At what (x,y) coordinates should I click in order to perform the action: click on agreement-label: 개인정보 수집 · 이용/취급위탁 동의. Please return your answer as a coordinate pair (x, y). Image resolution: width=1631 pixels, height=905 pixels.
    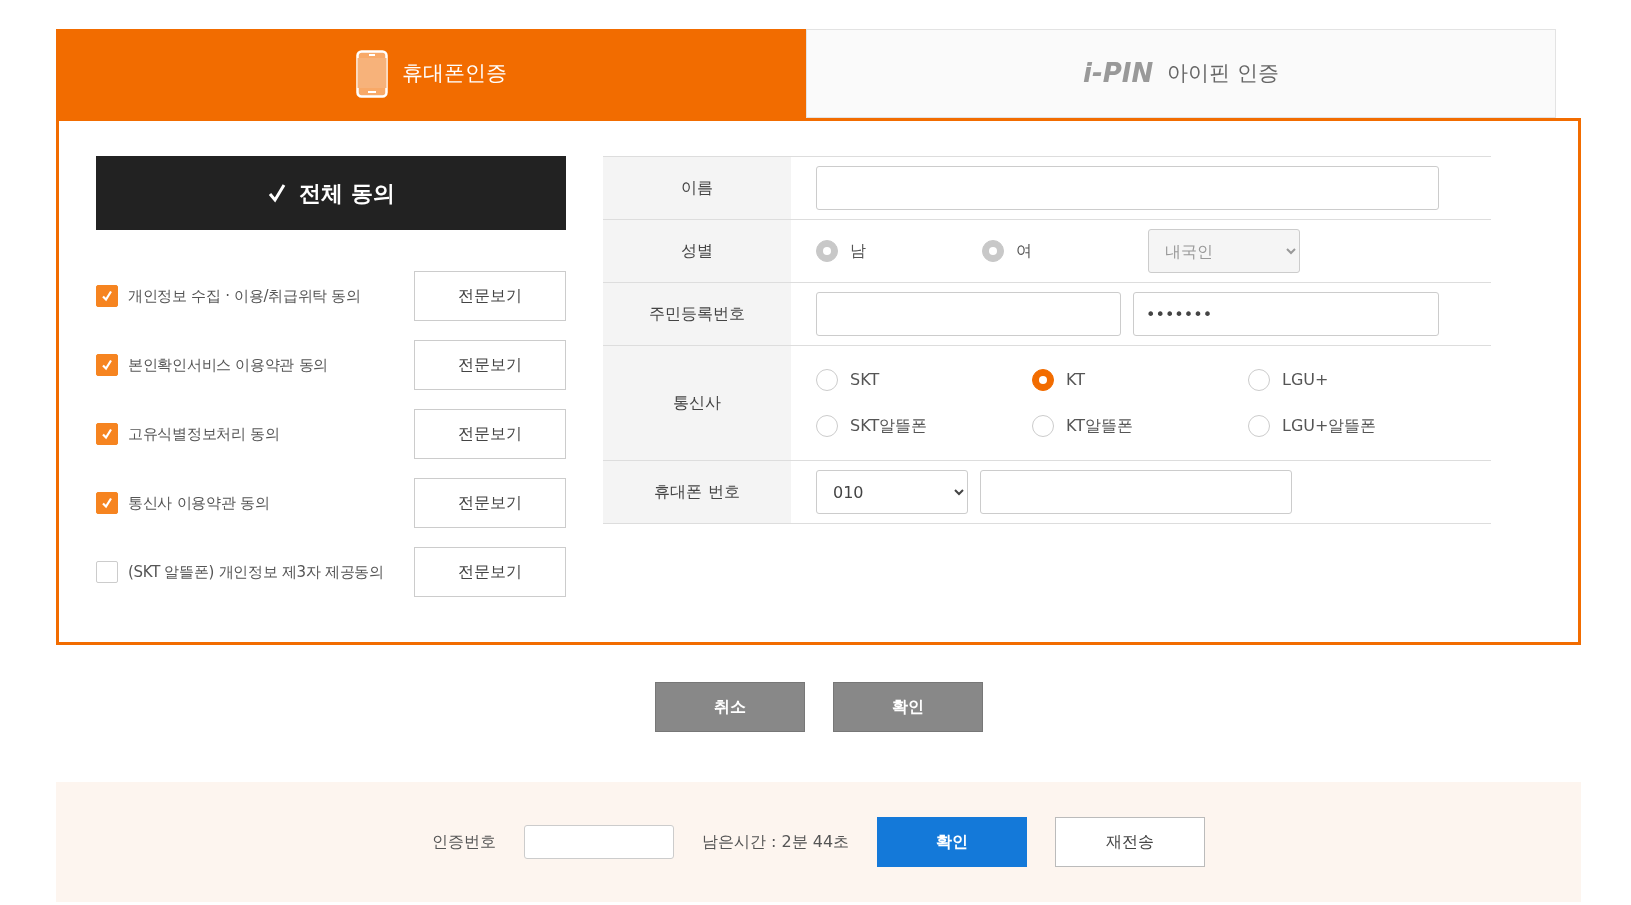
    Looking at the image, I should click on (244, 296).